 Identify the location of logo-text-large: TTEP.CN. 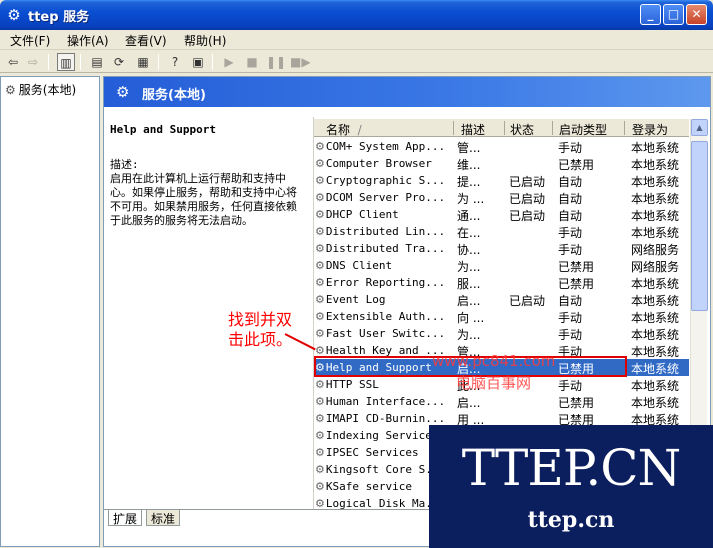
(571, 468).